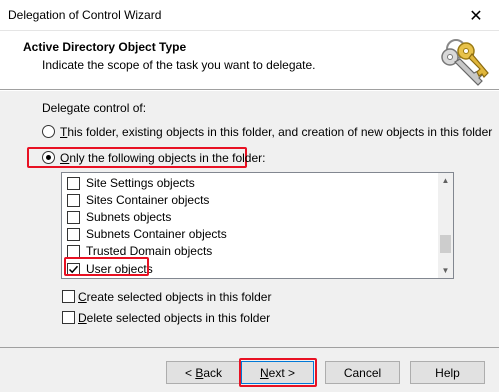 Image resolution: width=499 pixels, height=392 pixels. I want to click on delegate-label: Delegate control of:, so click(94, 108).